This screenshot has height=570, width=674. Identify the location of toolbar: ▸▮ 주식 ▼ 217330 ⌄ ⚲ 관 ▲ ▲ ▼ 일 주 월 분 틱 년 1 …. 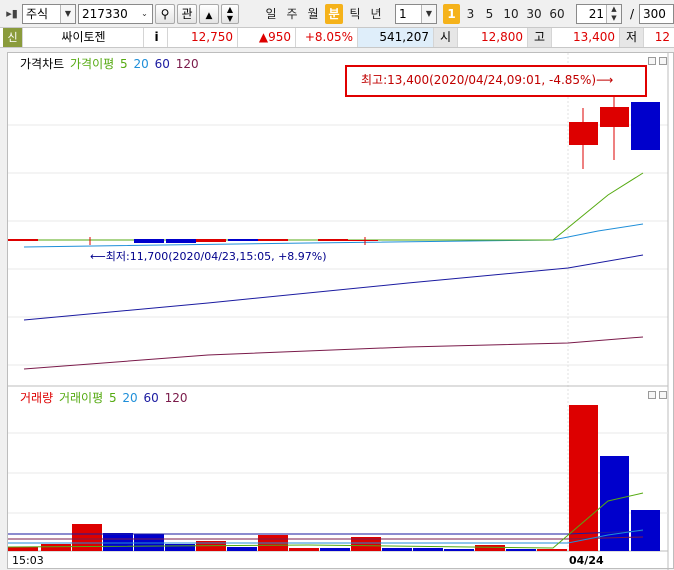
(337, 14).